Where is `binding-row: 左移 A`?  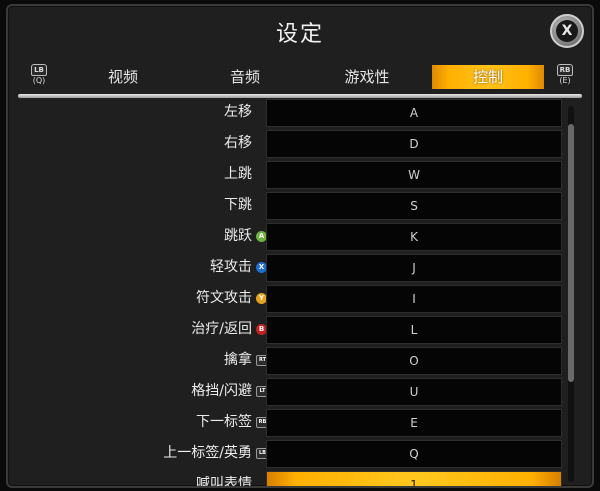
binding-row: 左移 A is located at coordinates (296, 113).